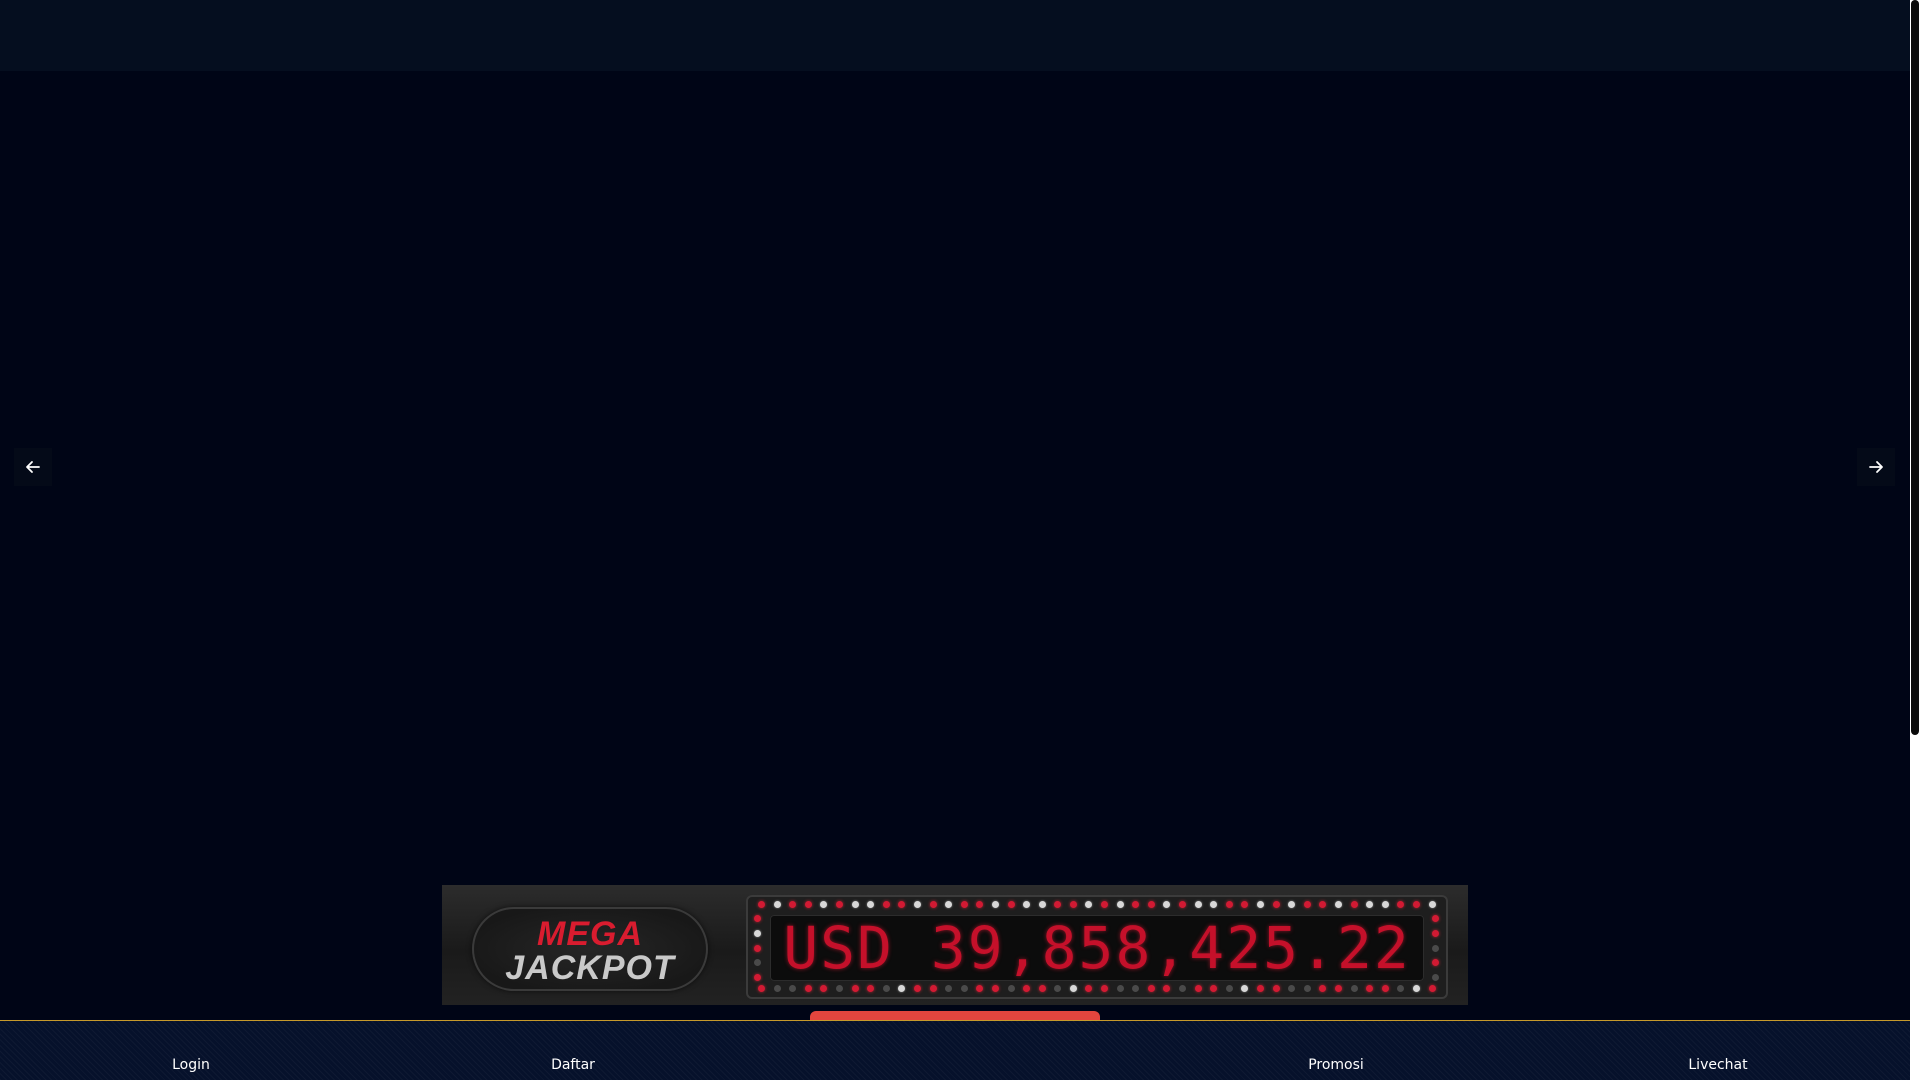  I want to click on arrow-left-icon, so click(33, 467).